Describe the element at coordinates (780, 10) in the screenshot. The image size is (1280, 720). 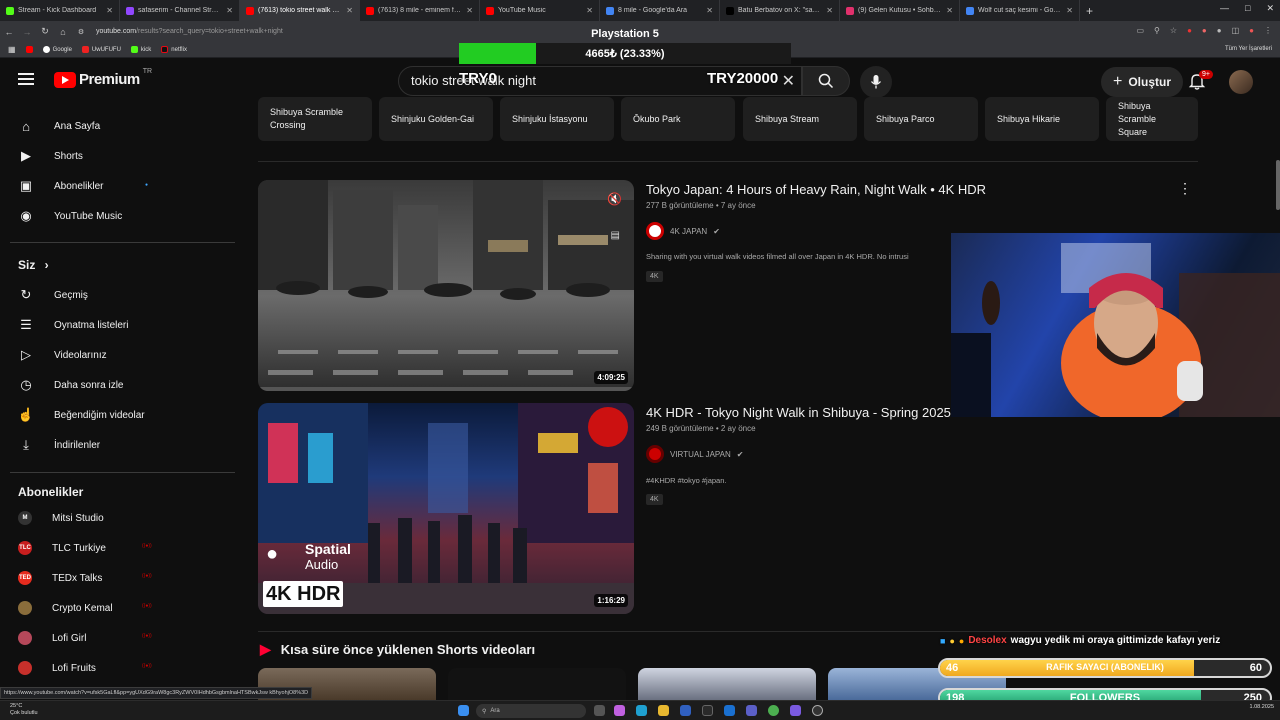
I see `browser-tab: Batu Berbatov on X: "sabaha k ✕` at that location.